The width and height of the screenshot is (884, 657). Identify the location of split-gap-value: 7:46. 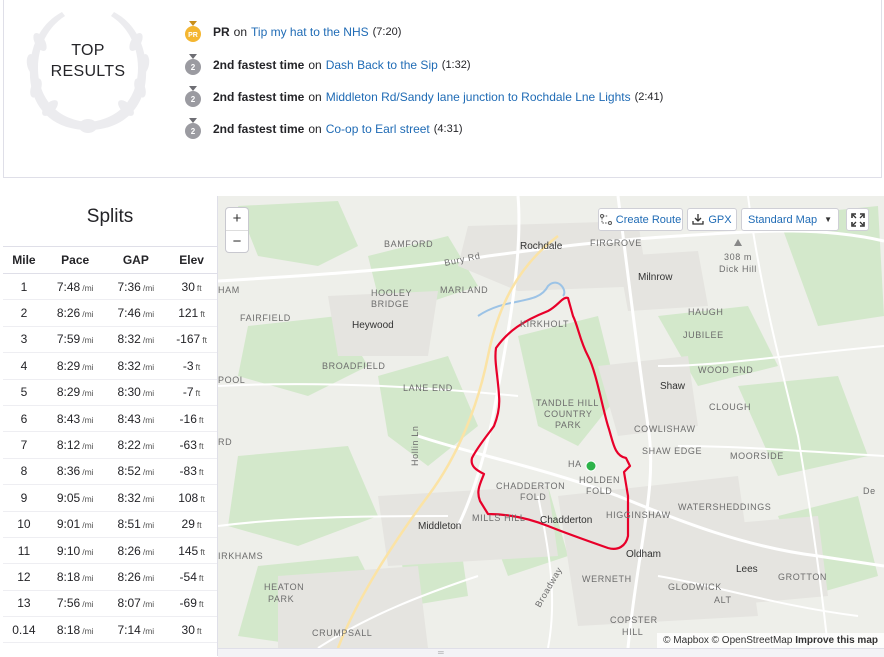
(129, 313).